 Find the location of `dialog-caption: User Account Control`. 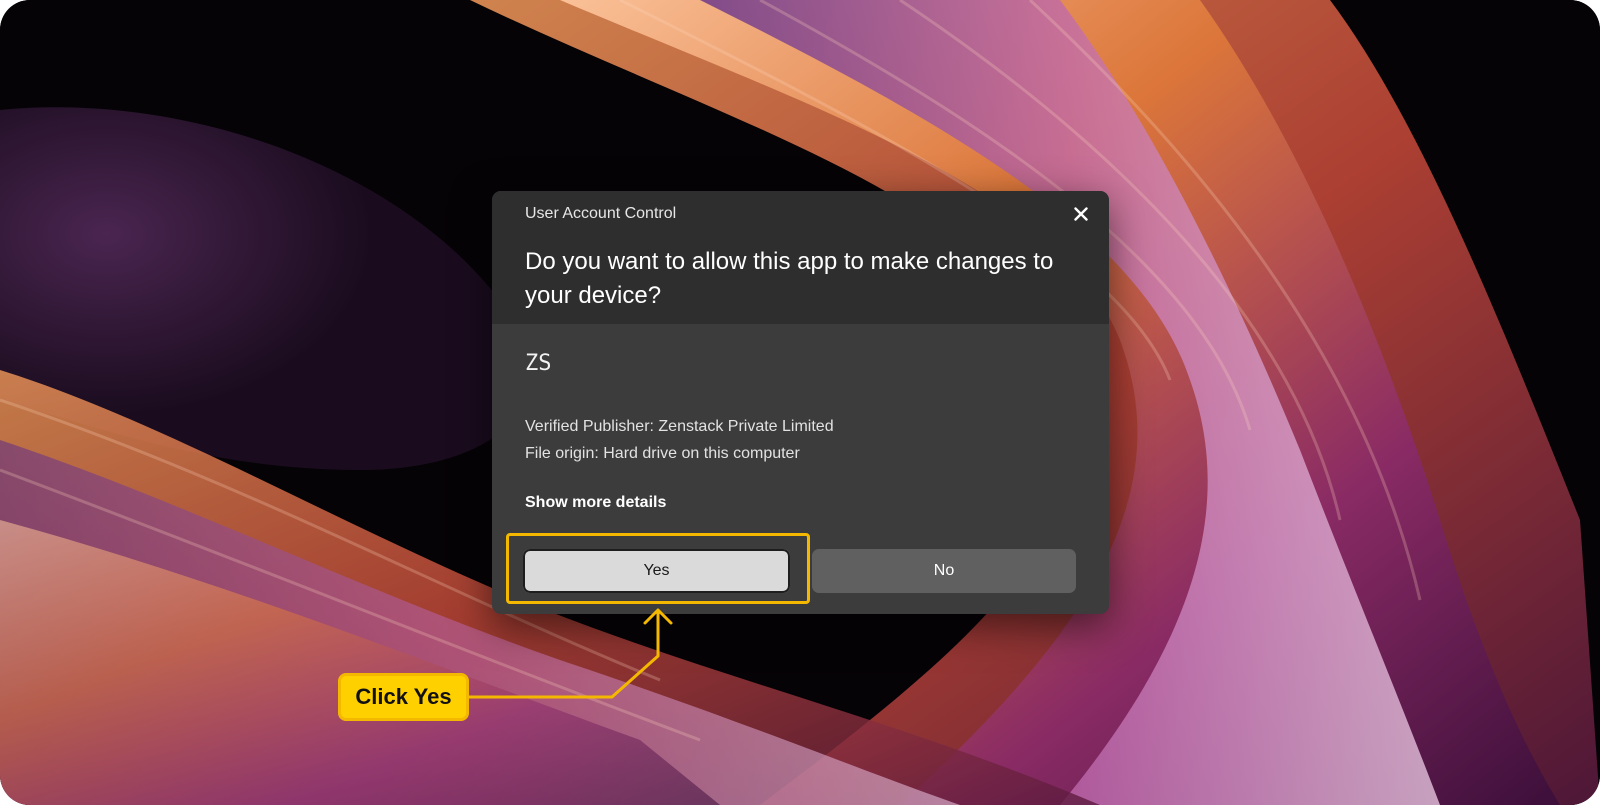

dialog-caption: User Account Control is located at coordinates (601, 213).